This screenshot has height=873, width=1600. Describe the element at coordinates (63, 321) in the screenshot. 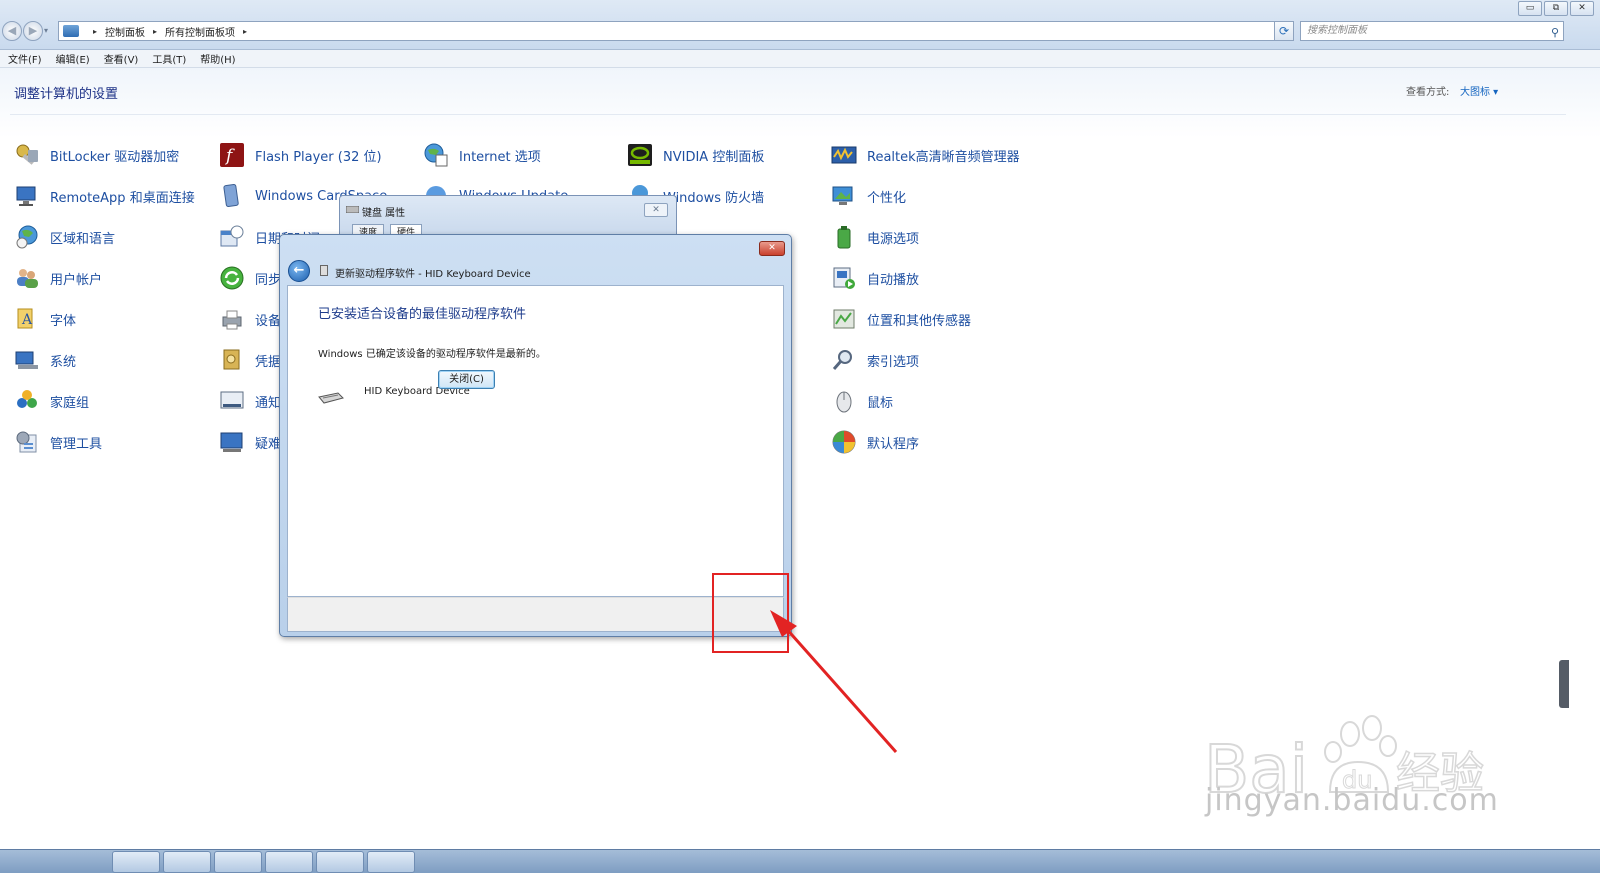

I see `cp-item-label: 字体` at that location.